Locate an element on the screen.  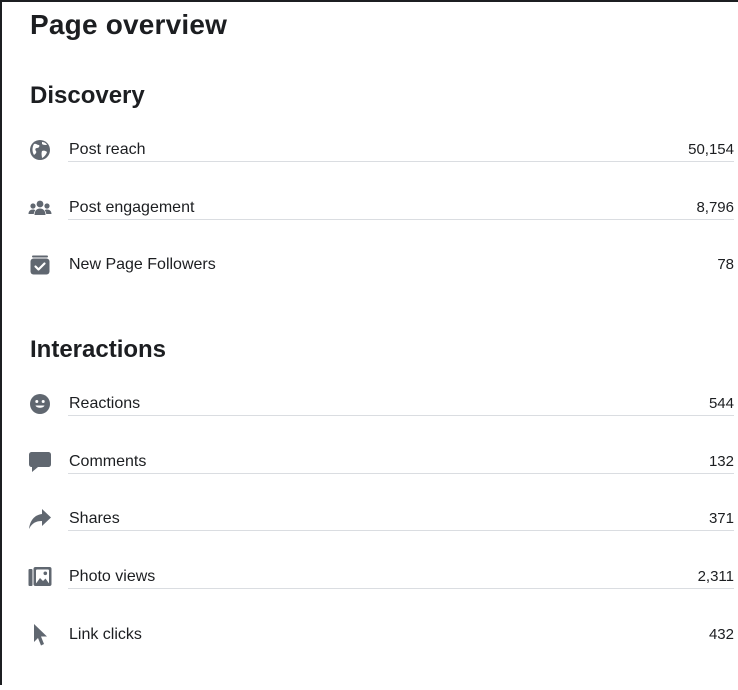
metric-value: 132 is located at coordinates (721, 461).